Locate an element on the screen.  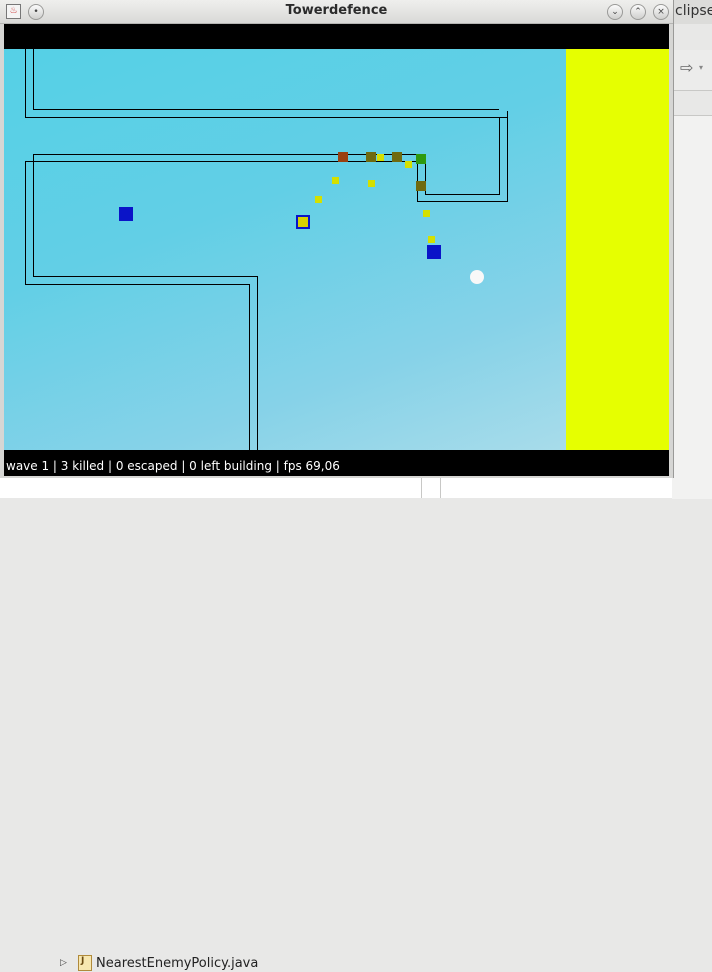
window-titlebar: ♨ • Towerdefence ⌄ ⌃ × is located at coordinates (336, 12).